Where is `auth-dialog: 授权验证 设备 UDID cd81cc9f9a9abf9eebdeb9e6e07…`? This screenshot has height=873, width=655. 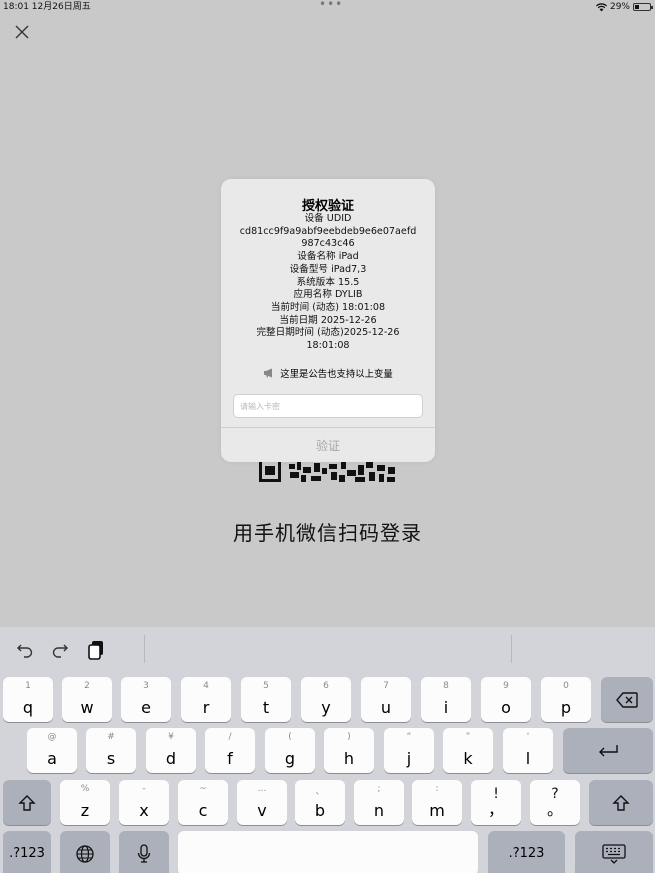 auth-dialog: 授权验证 设备 UDID cd81cc9f9a9abf9eebdeb9e6e07… is located at coordinates (328, 320).